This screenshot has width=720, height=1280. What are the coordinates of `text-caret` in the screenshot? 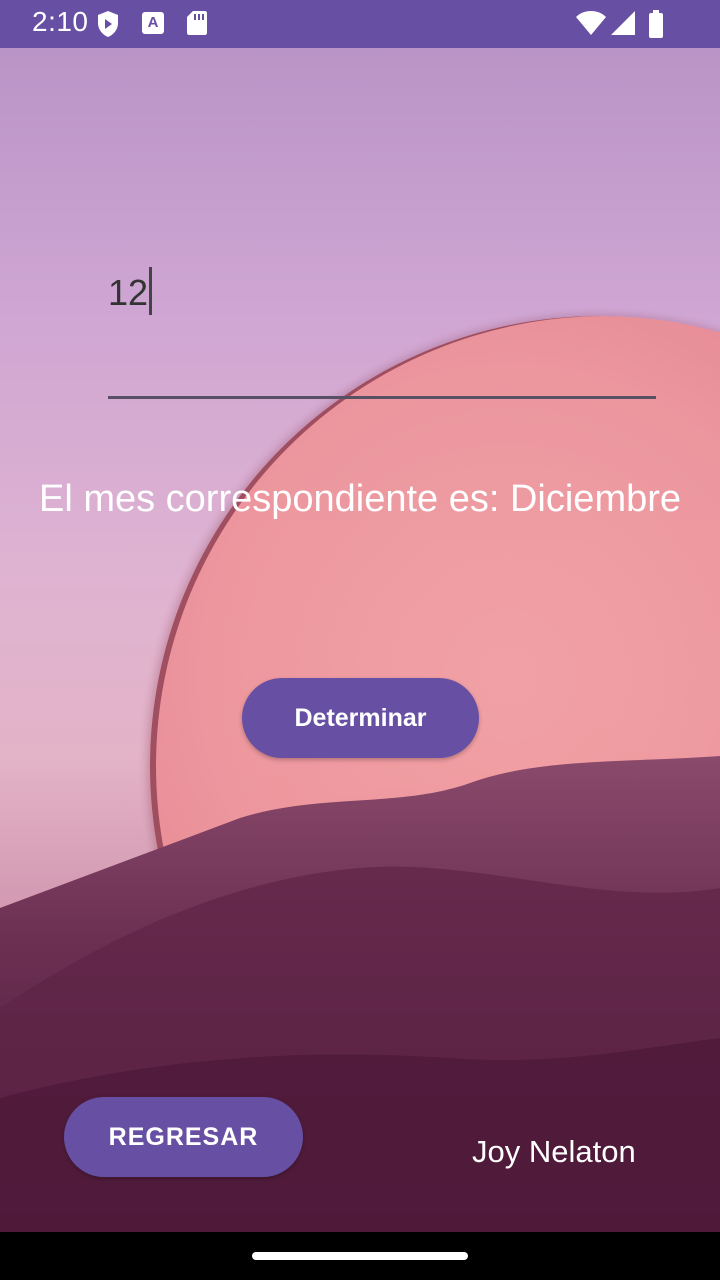 It's located at (151, 291).